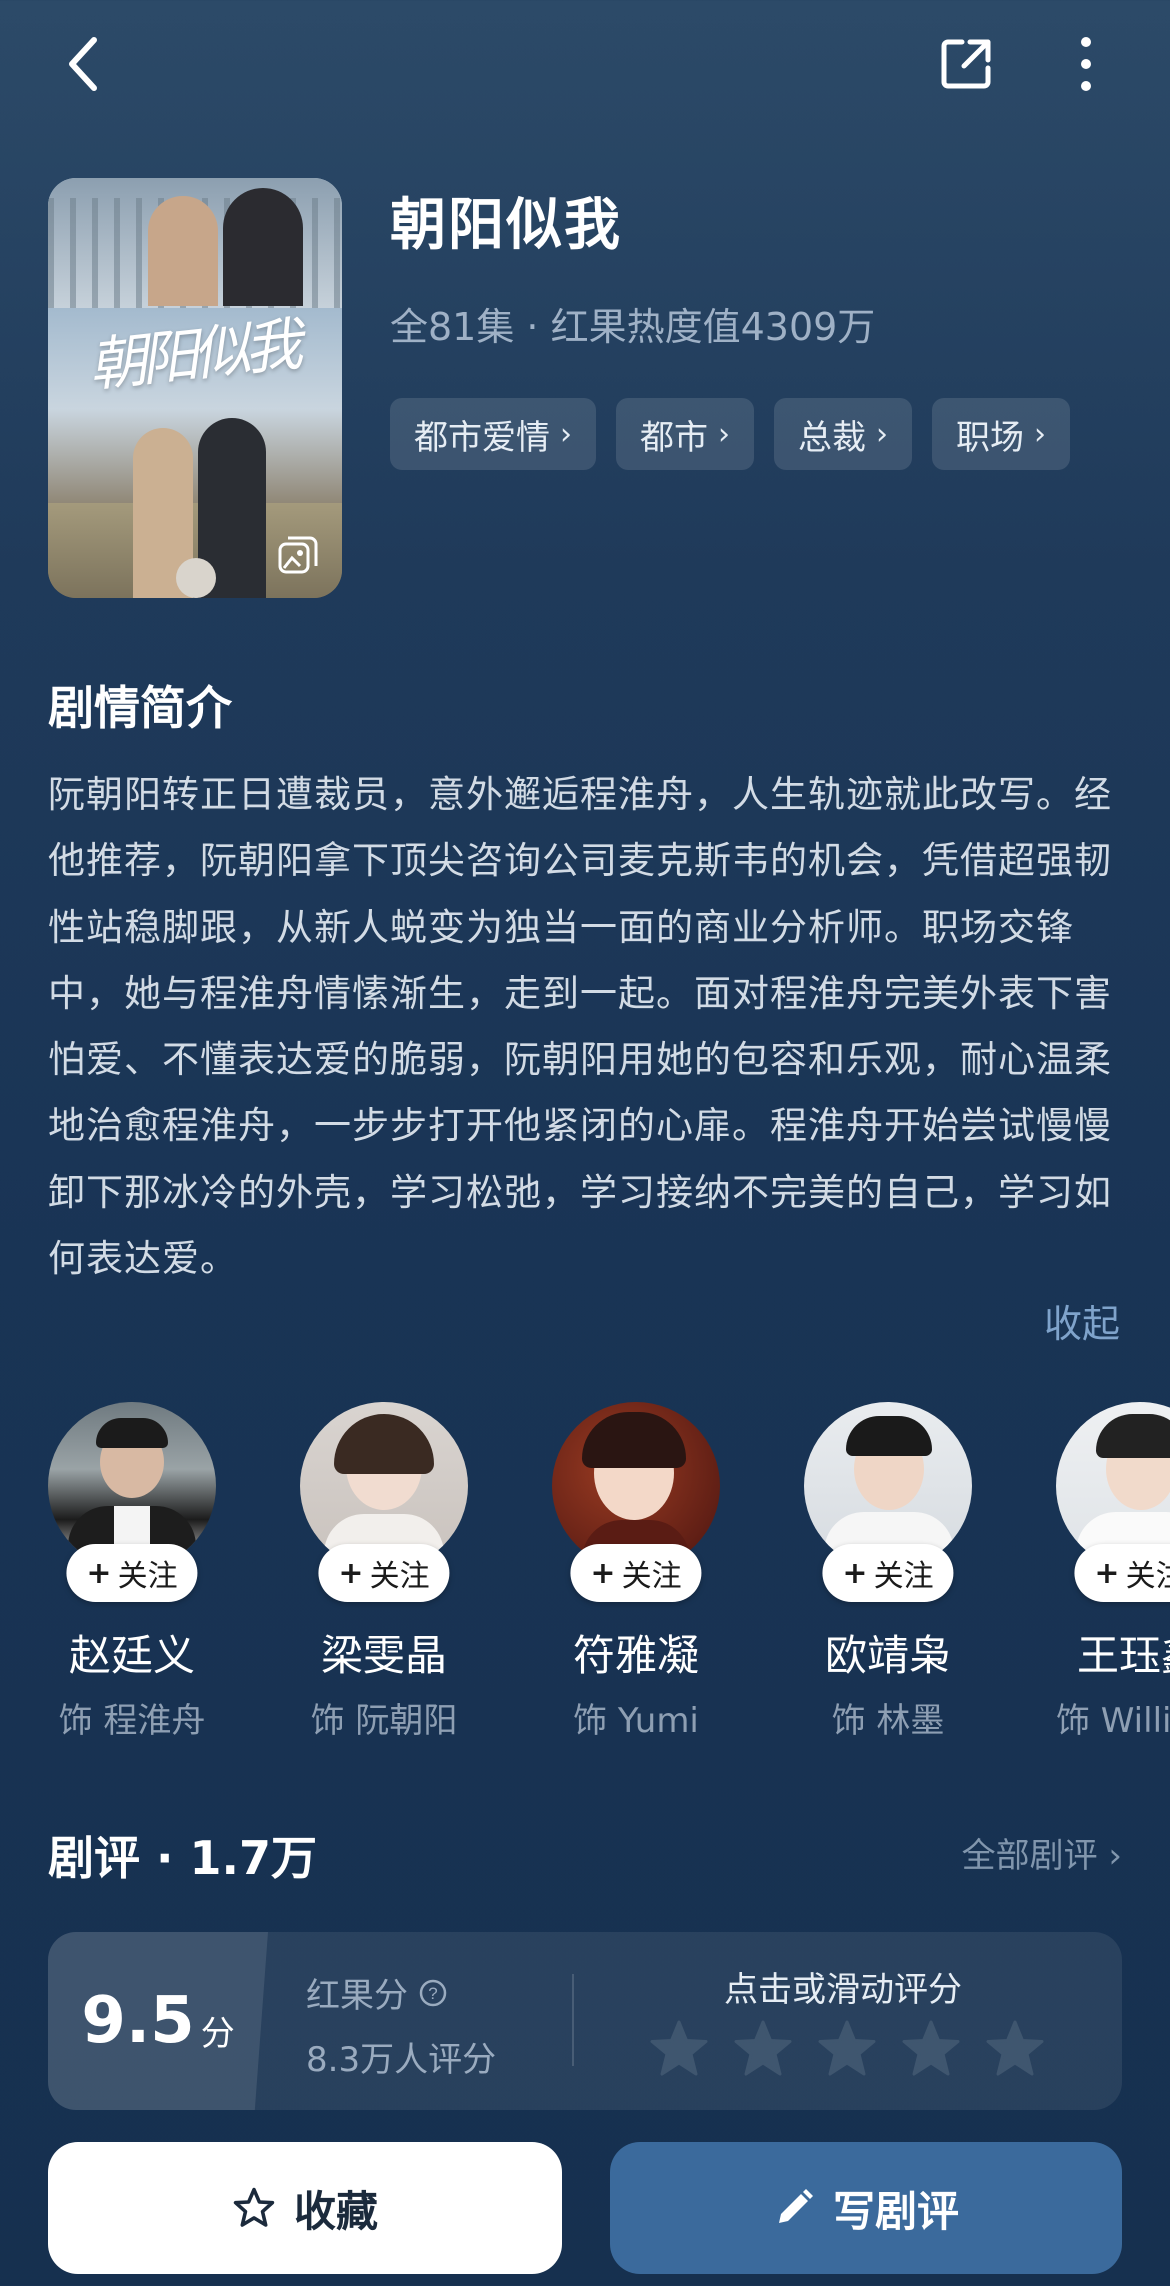 This screenshot has height=2286, width=1170. What do you see at coordinates (131, 1655) in the screenshot?
I see `cast-name: 赵廷义` at bounding box center [131, 1655].